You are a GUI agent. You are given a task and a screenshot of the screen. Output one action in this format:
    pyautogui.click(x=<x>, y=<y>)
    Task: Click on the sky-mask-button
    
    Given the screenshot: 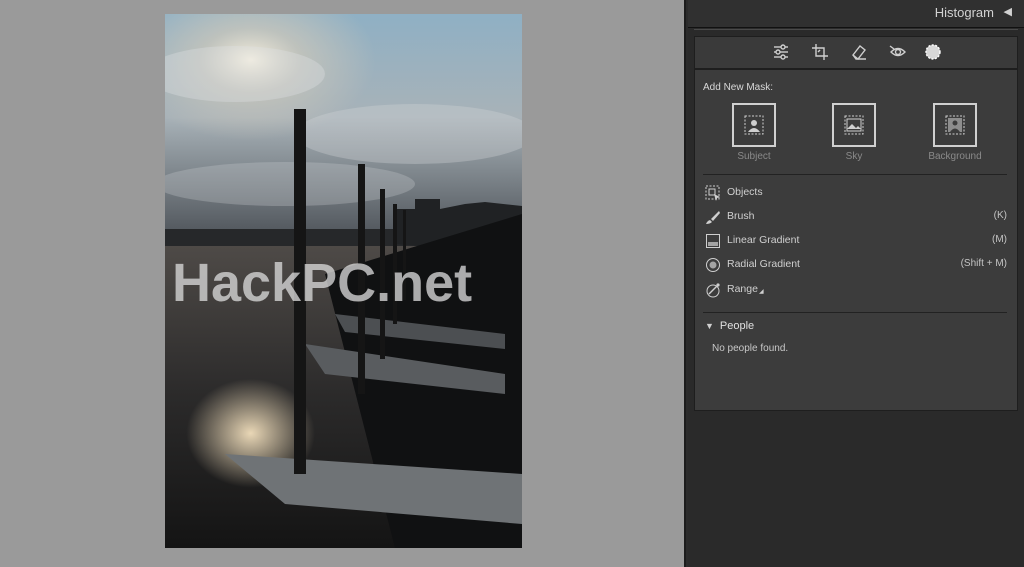 What is the action you would take?
    pyautogui.click(x=854, y=125)
    